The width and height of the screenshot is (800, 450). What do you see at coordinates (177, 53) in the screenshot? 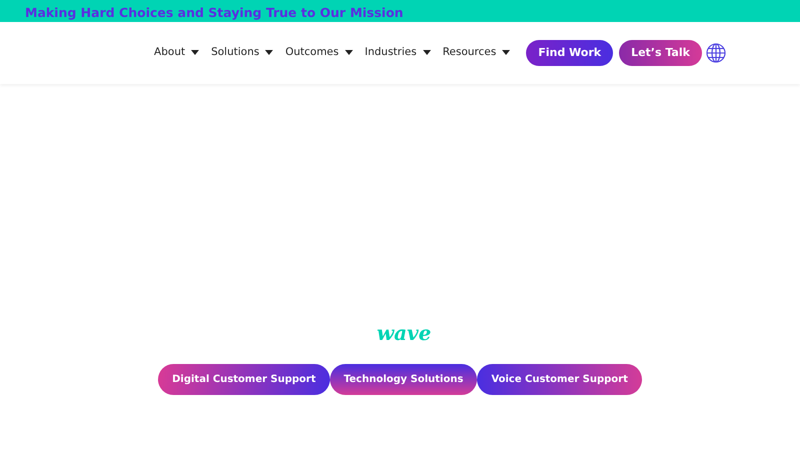
I see `nav-menu-item: About` at bounding box center [177, 53].